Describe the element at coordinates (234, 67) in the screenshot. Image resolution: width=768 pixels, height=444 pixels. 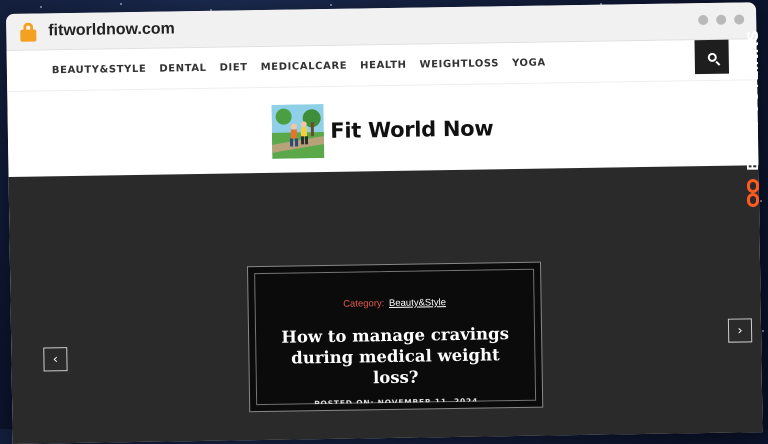
I see `nav-item-diet: DIET` at that location.